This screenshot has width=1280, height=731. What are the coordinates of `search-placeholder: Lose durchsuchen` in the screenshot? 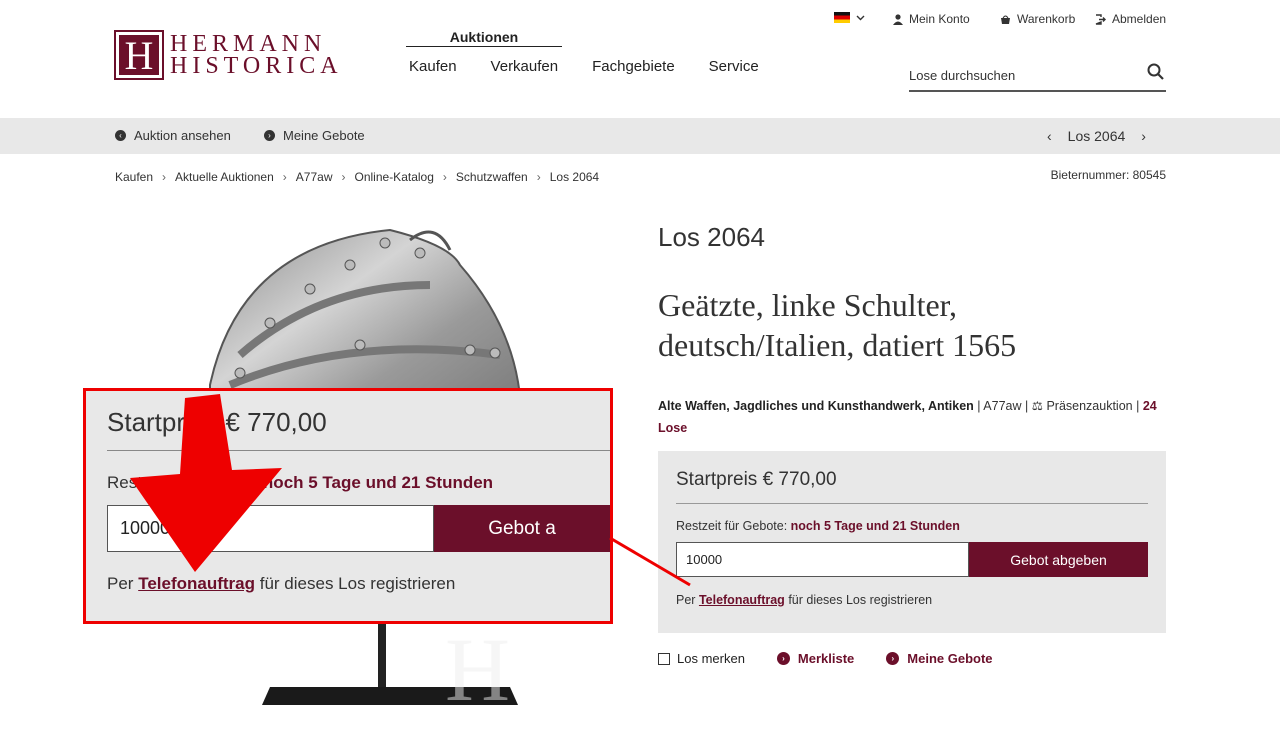 It's located at (962, 75).